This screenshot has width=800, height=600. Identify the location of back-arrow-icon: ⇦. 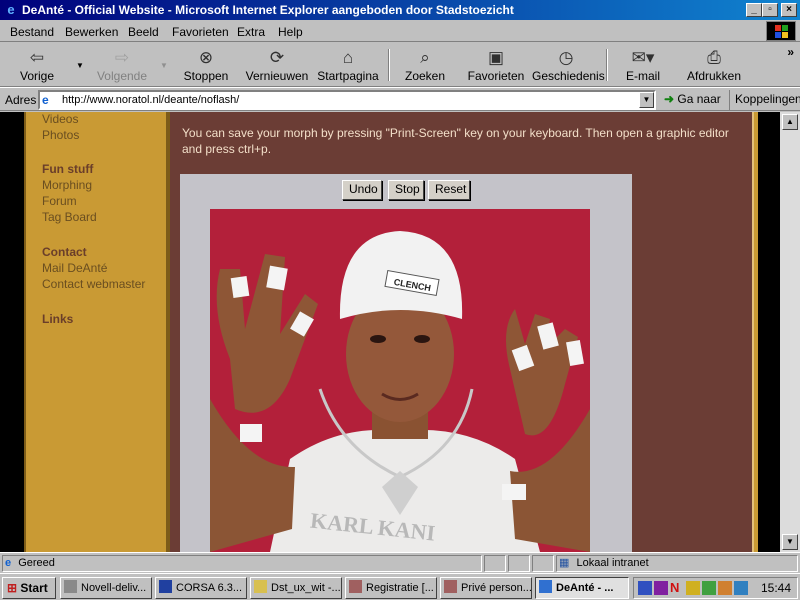
(37, 57).